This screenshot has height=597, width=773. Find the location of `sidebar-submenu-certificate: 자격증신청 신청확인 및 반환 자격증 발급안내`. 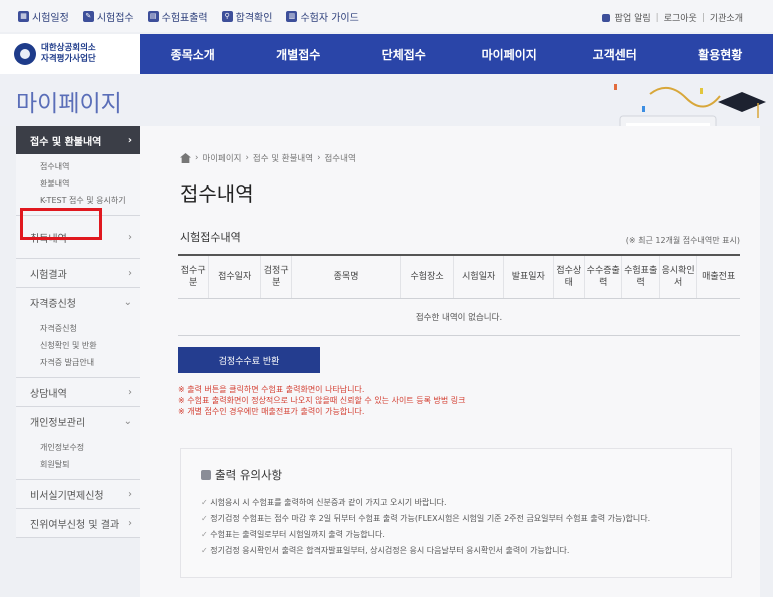

sidebar-submenu-certificate: 자격증신청 신청확인 및 반환 자격증 발급안내 is located at coordinates (78, 346).